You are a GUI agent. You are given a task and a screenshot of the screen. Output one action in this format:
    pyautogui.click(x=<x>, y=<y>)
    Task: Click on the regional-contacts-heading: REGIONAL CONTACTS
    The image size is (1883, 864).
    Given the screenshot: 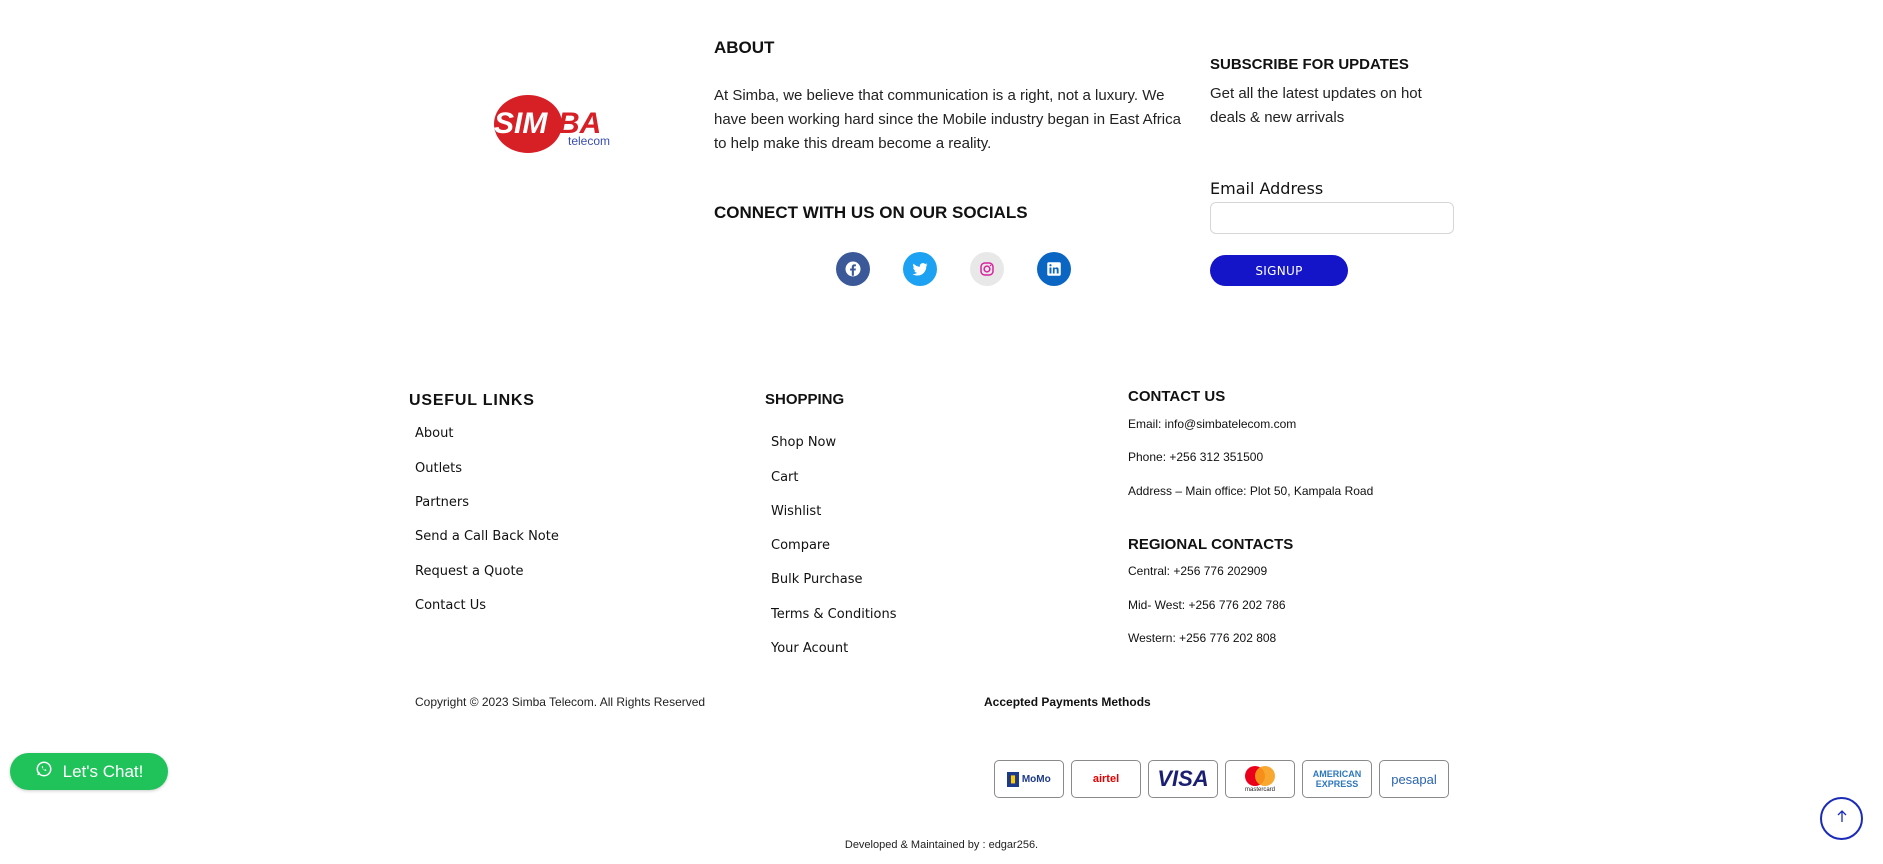 What is the action you would take?
    pyautogui.click(x=1211, y=544)
    